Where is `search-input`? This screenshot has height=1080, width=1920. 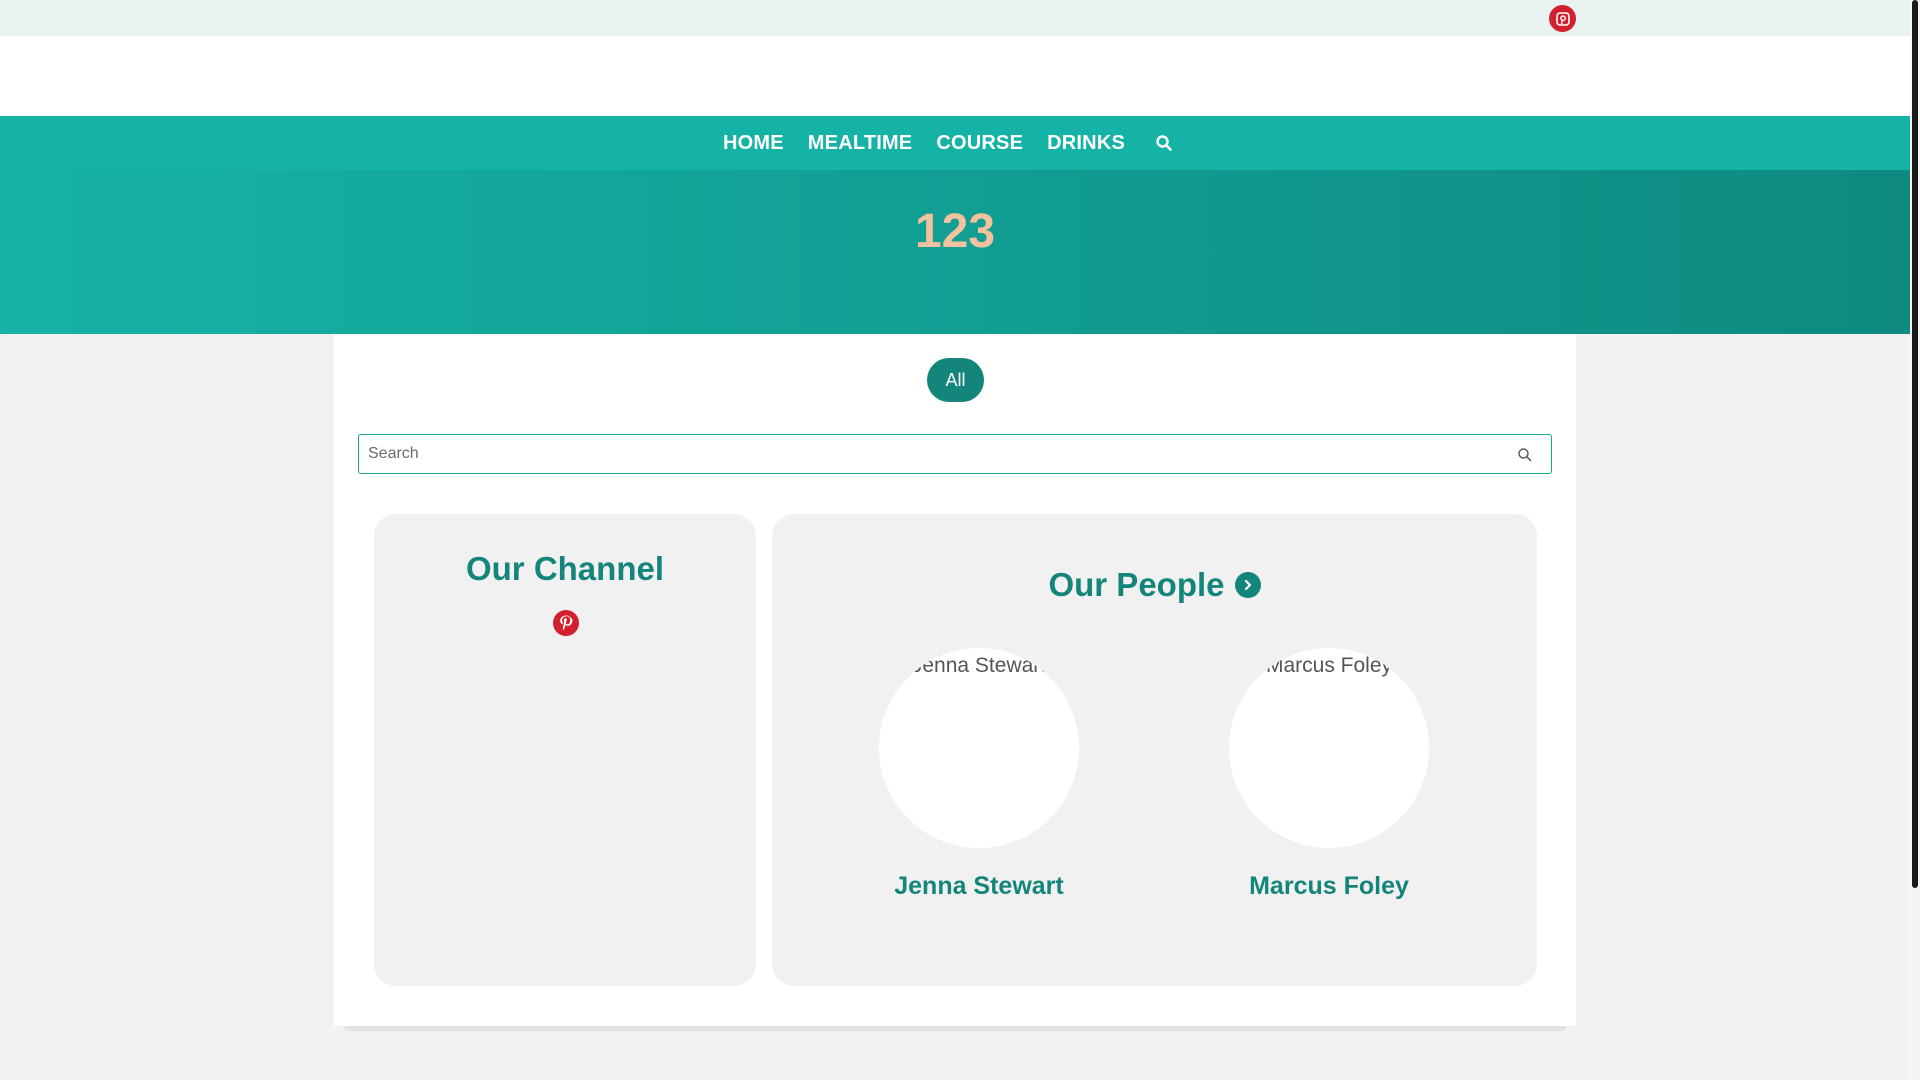
search-input is located at coordinates (934, 454).